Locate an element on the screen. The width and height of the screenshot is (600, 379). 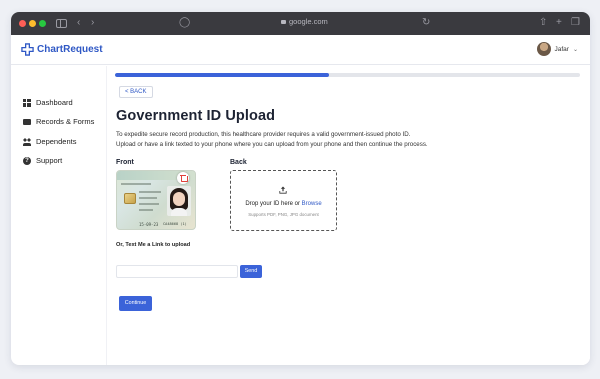
chevron-down-icon: ⌄ is located at coordinates (575, 49).